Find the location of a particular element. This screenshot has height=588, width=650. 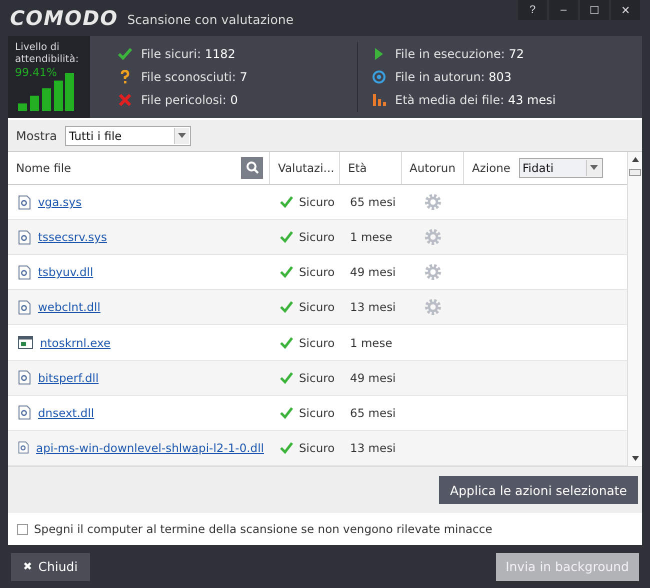

trust-label: Livello di attendibilità: is located at coordinates (46, 54).